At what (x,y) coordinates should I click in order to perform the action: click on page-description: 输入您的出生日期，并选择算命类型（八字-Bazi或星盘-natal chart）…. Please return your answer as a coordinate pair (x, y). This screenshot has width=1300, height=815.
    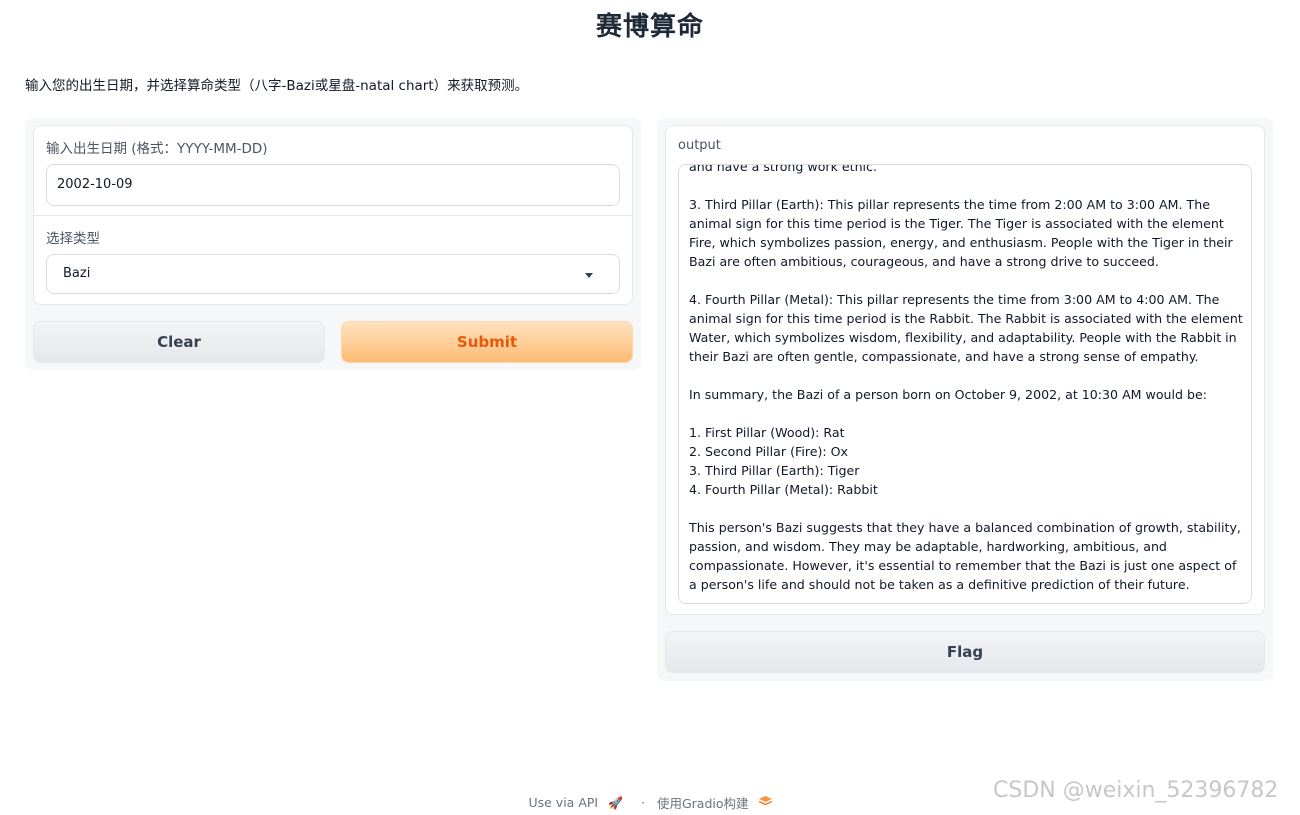
    Looking at the image, I should click on (277, 86).